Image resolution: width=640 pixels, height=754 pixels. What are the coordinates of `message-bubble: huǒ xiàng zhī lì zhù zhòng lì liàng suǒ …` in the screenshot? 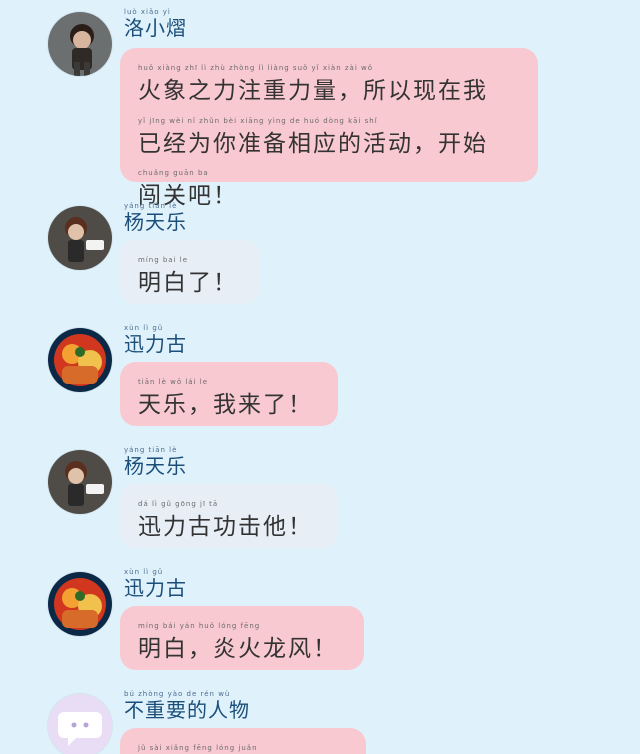 It's located at (329, 128).